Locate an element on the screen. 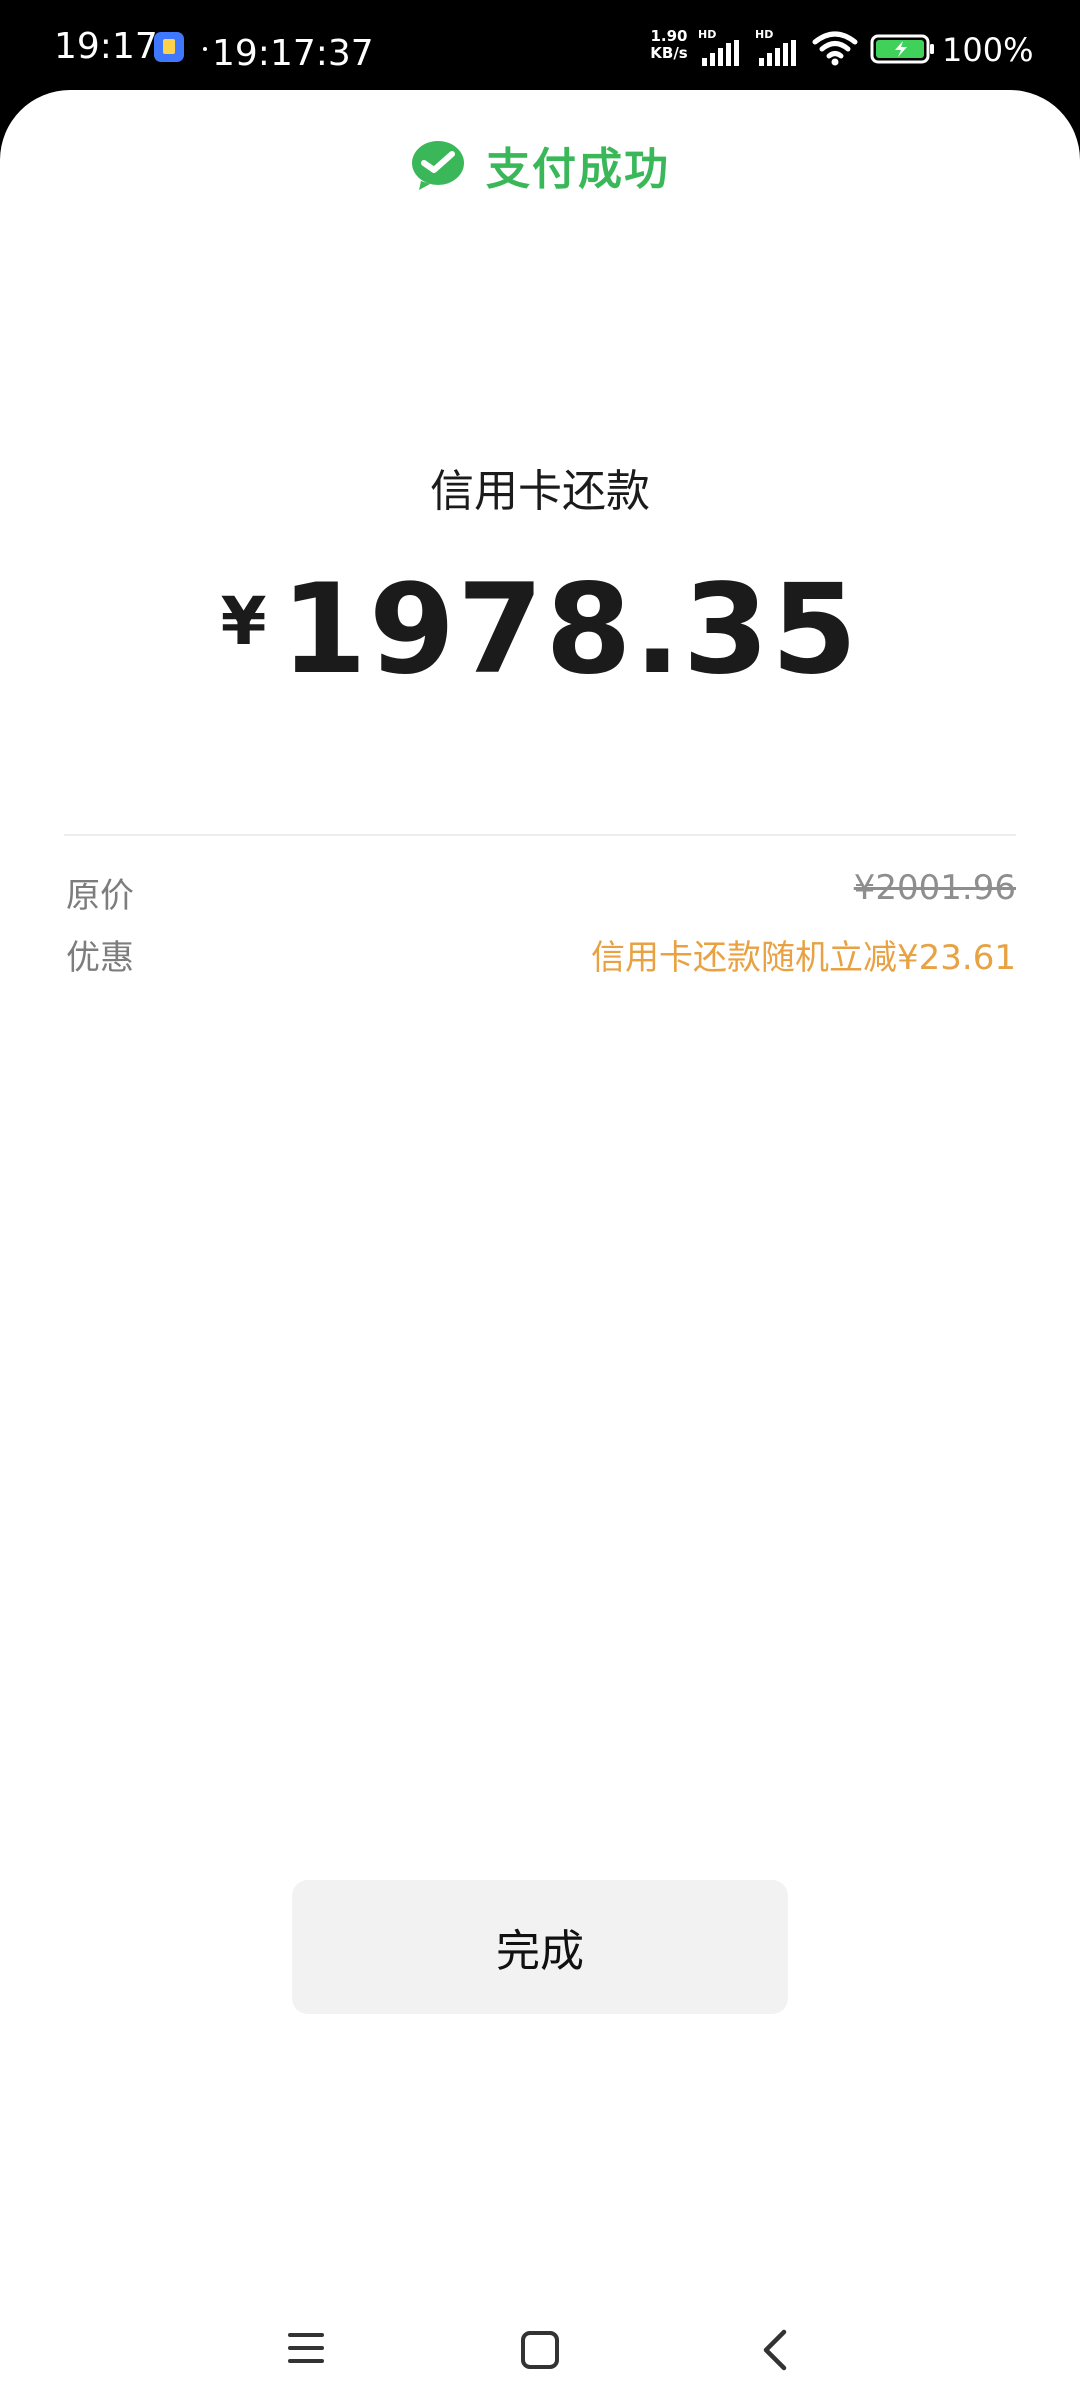  currency-symbol: ¥ is located at coordinates (243, 621).